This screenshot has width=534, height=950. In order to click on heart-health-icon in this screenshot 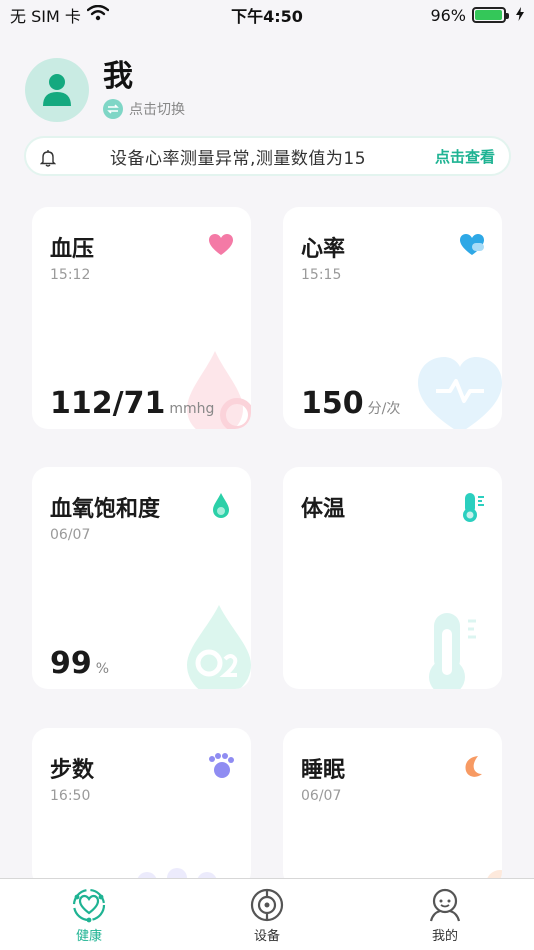, I will do `click(89, 905)`.